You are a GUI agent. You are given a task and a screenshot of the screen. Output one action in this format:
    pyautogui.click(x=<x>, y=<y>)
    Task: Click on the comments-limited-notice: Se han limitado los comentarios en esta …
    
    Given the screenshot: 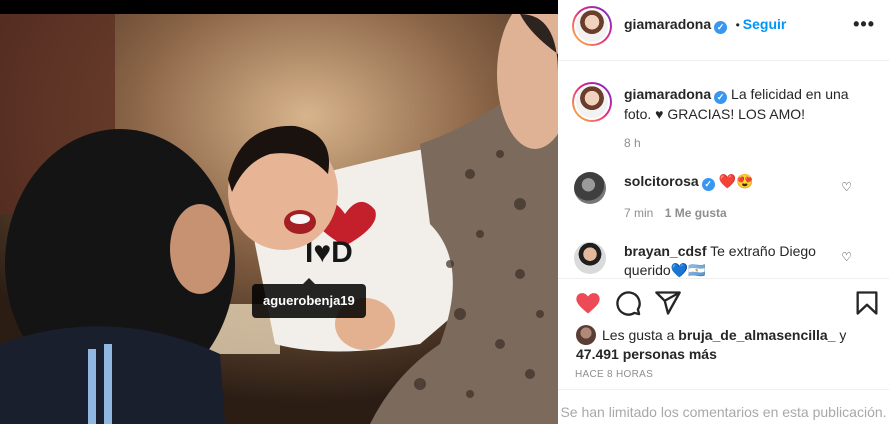 What is the action you would take?
    pyautogui.click(x=723, y=404)
    